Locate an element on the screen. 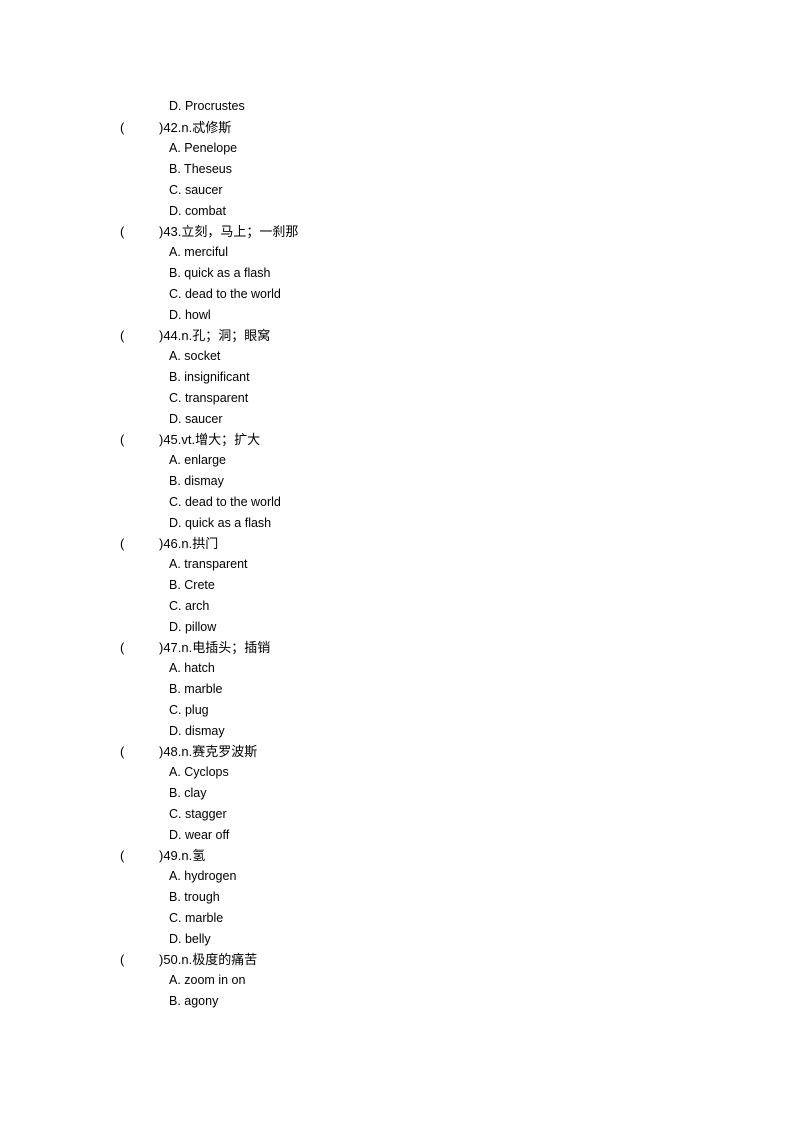 The width and height of the screenshot is (794, 1123). question-prompt: )45.vt.增大；扩大 is located at coordinates (210, 439).